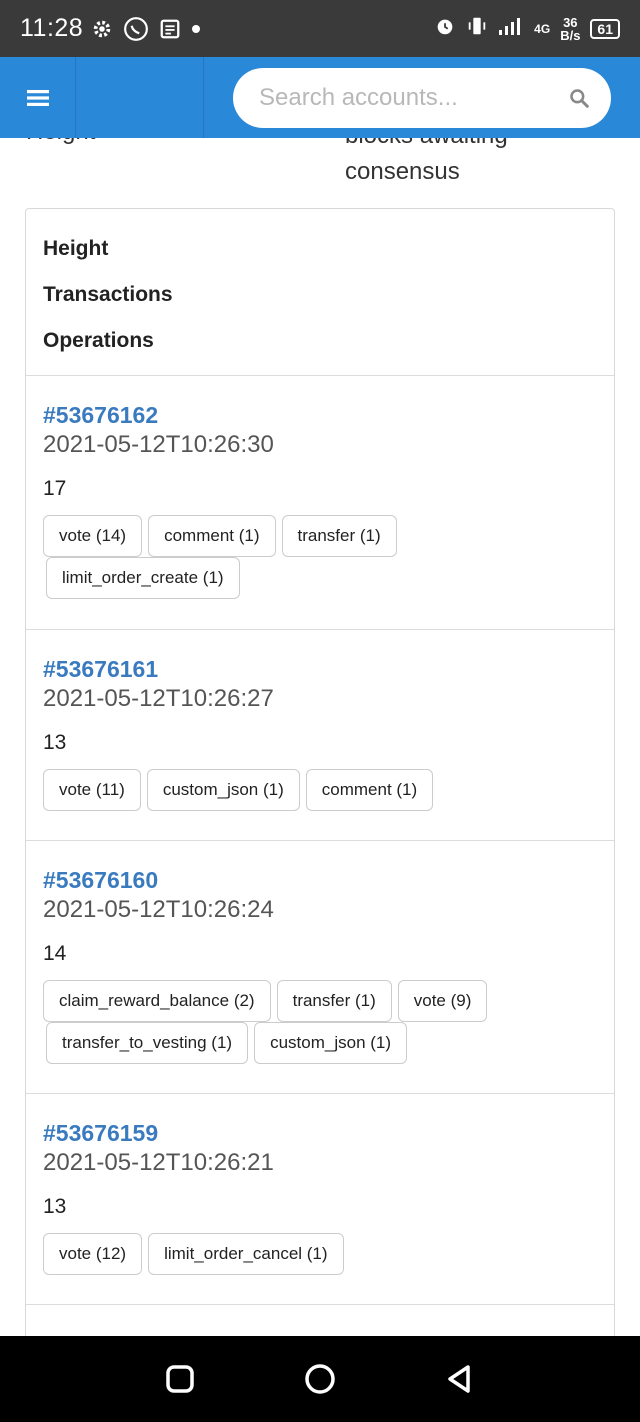 The image size is (640, 1422). Describe the element at coordinates (60, 142) in the screenshot. I see `partial-height-label: Height` at that location.